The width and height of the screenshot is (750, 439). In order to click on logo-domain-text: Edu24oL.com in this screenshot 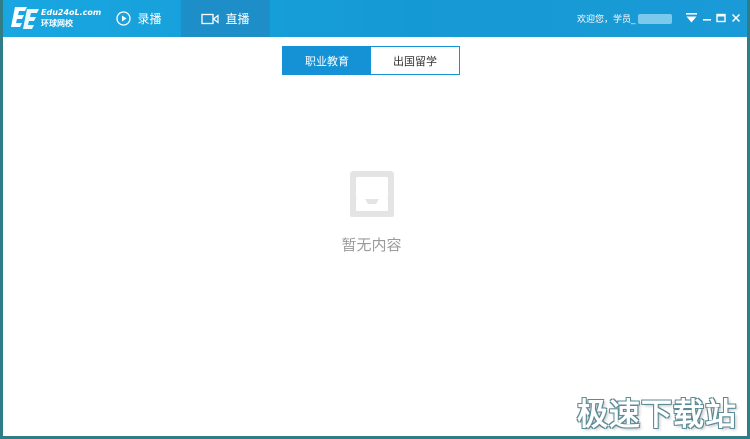, I will do `click(71, 12)`.